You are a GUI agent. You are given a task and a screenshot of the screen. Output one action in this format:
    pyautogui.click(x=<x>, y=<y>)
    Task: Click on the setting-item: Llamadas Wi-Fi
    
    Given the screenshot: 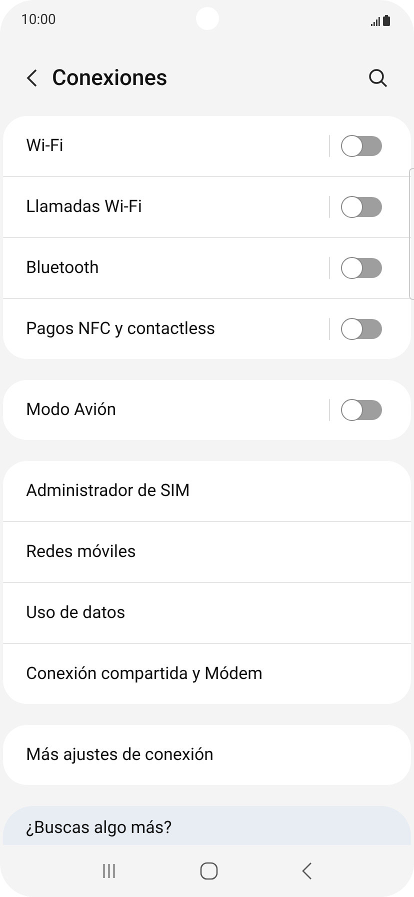 What is the action you would take?
    pyautogui.click(x=177, y=207)
    